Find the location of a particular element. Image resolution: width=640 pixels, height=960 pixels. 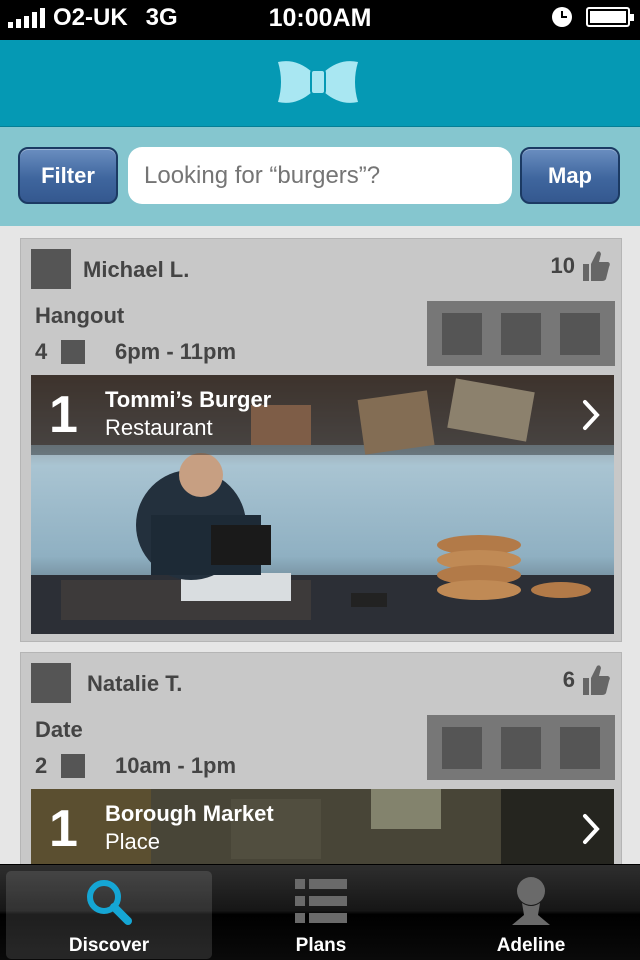

place-name: Borough Market is located at coordinates (189, 814).